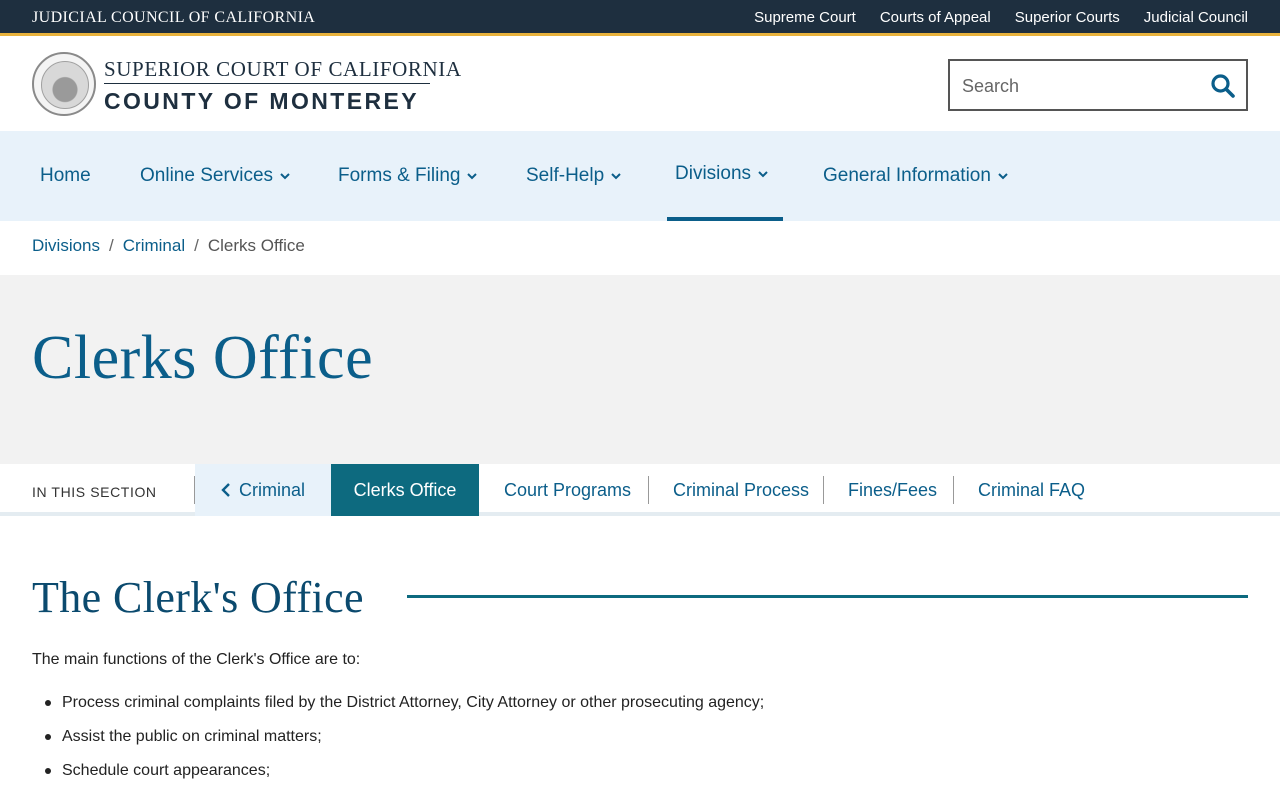 The width and height of the screenshot is (1280, 800). Describe the element at coordinates (713, 173) in the screenshot. I see `nav-label: Divisions` at that location.